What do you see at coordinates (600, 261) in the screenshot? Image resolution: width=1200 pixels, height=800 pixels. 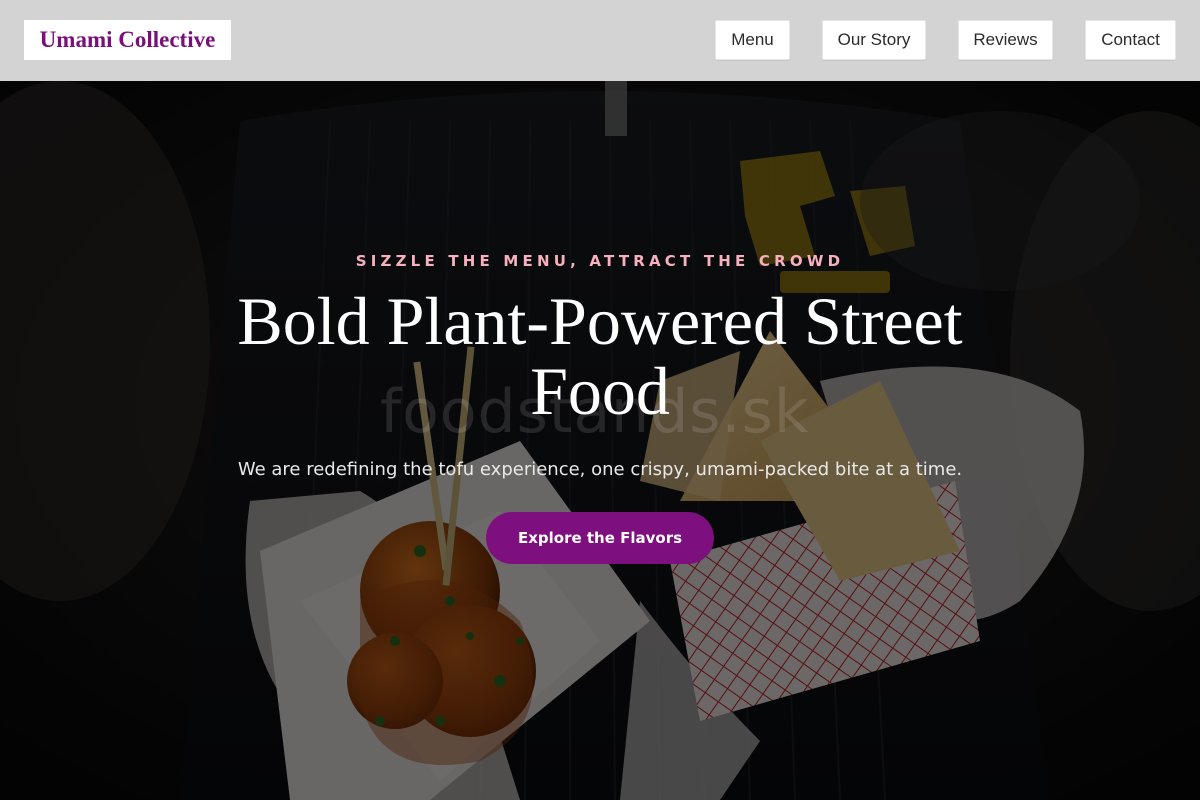 I see `hero-tagline: SIZZLE THE MENU, ATTRACT THE CROWD` at bounding box center [600, 261].